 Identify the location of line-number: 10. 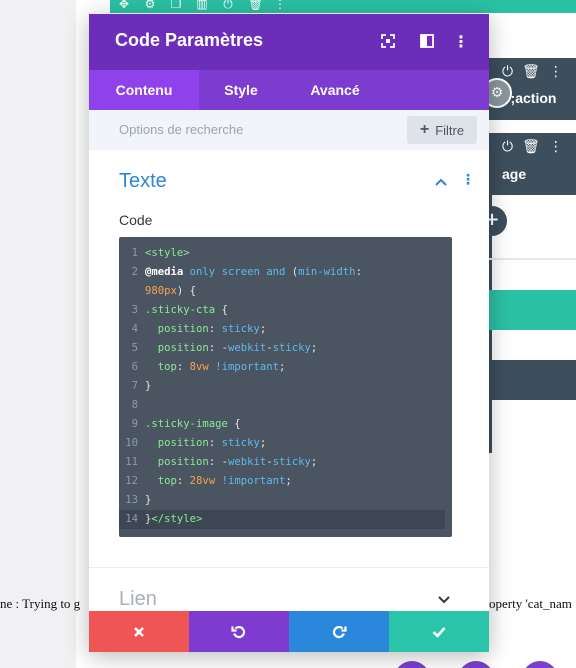
(131, 443).